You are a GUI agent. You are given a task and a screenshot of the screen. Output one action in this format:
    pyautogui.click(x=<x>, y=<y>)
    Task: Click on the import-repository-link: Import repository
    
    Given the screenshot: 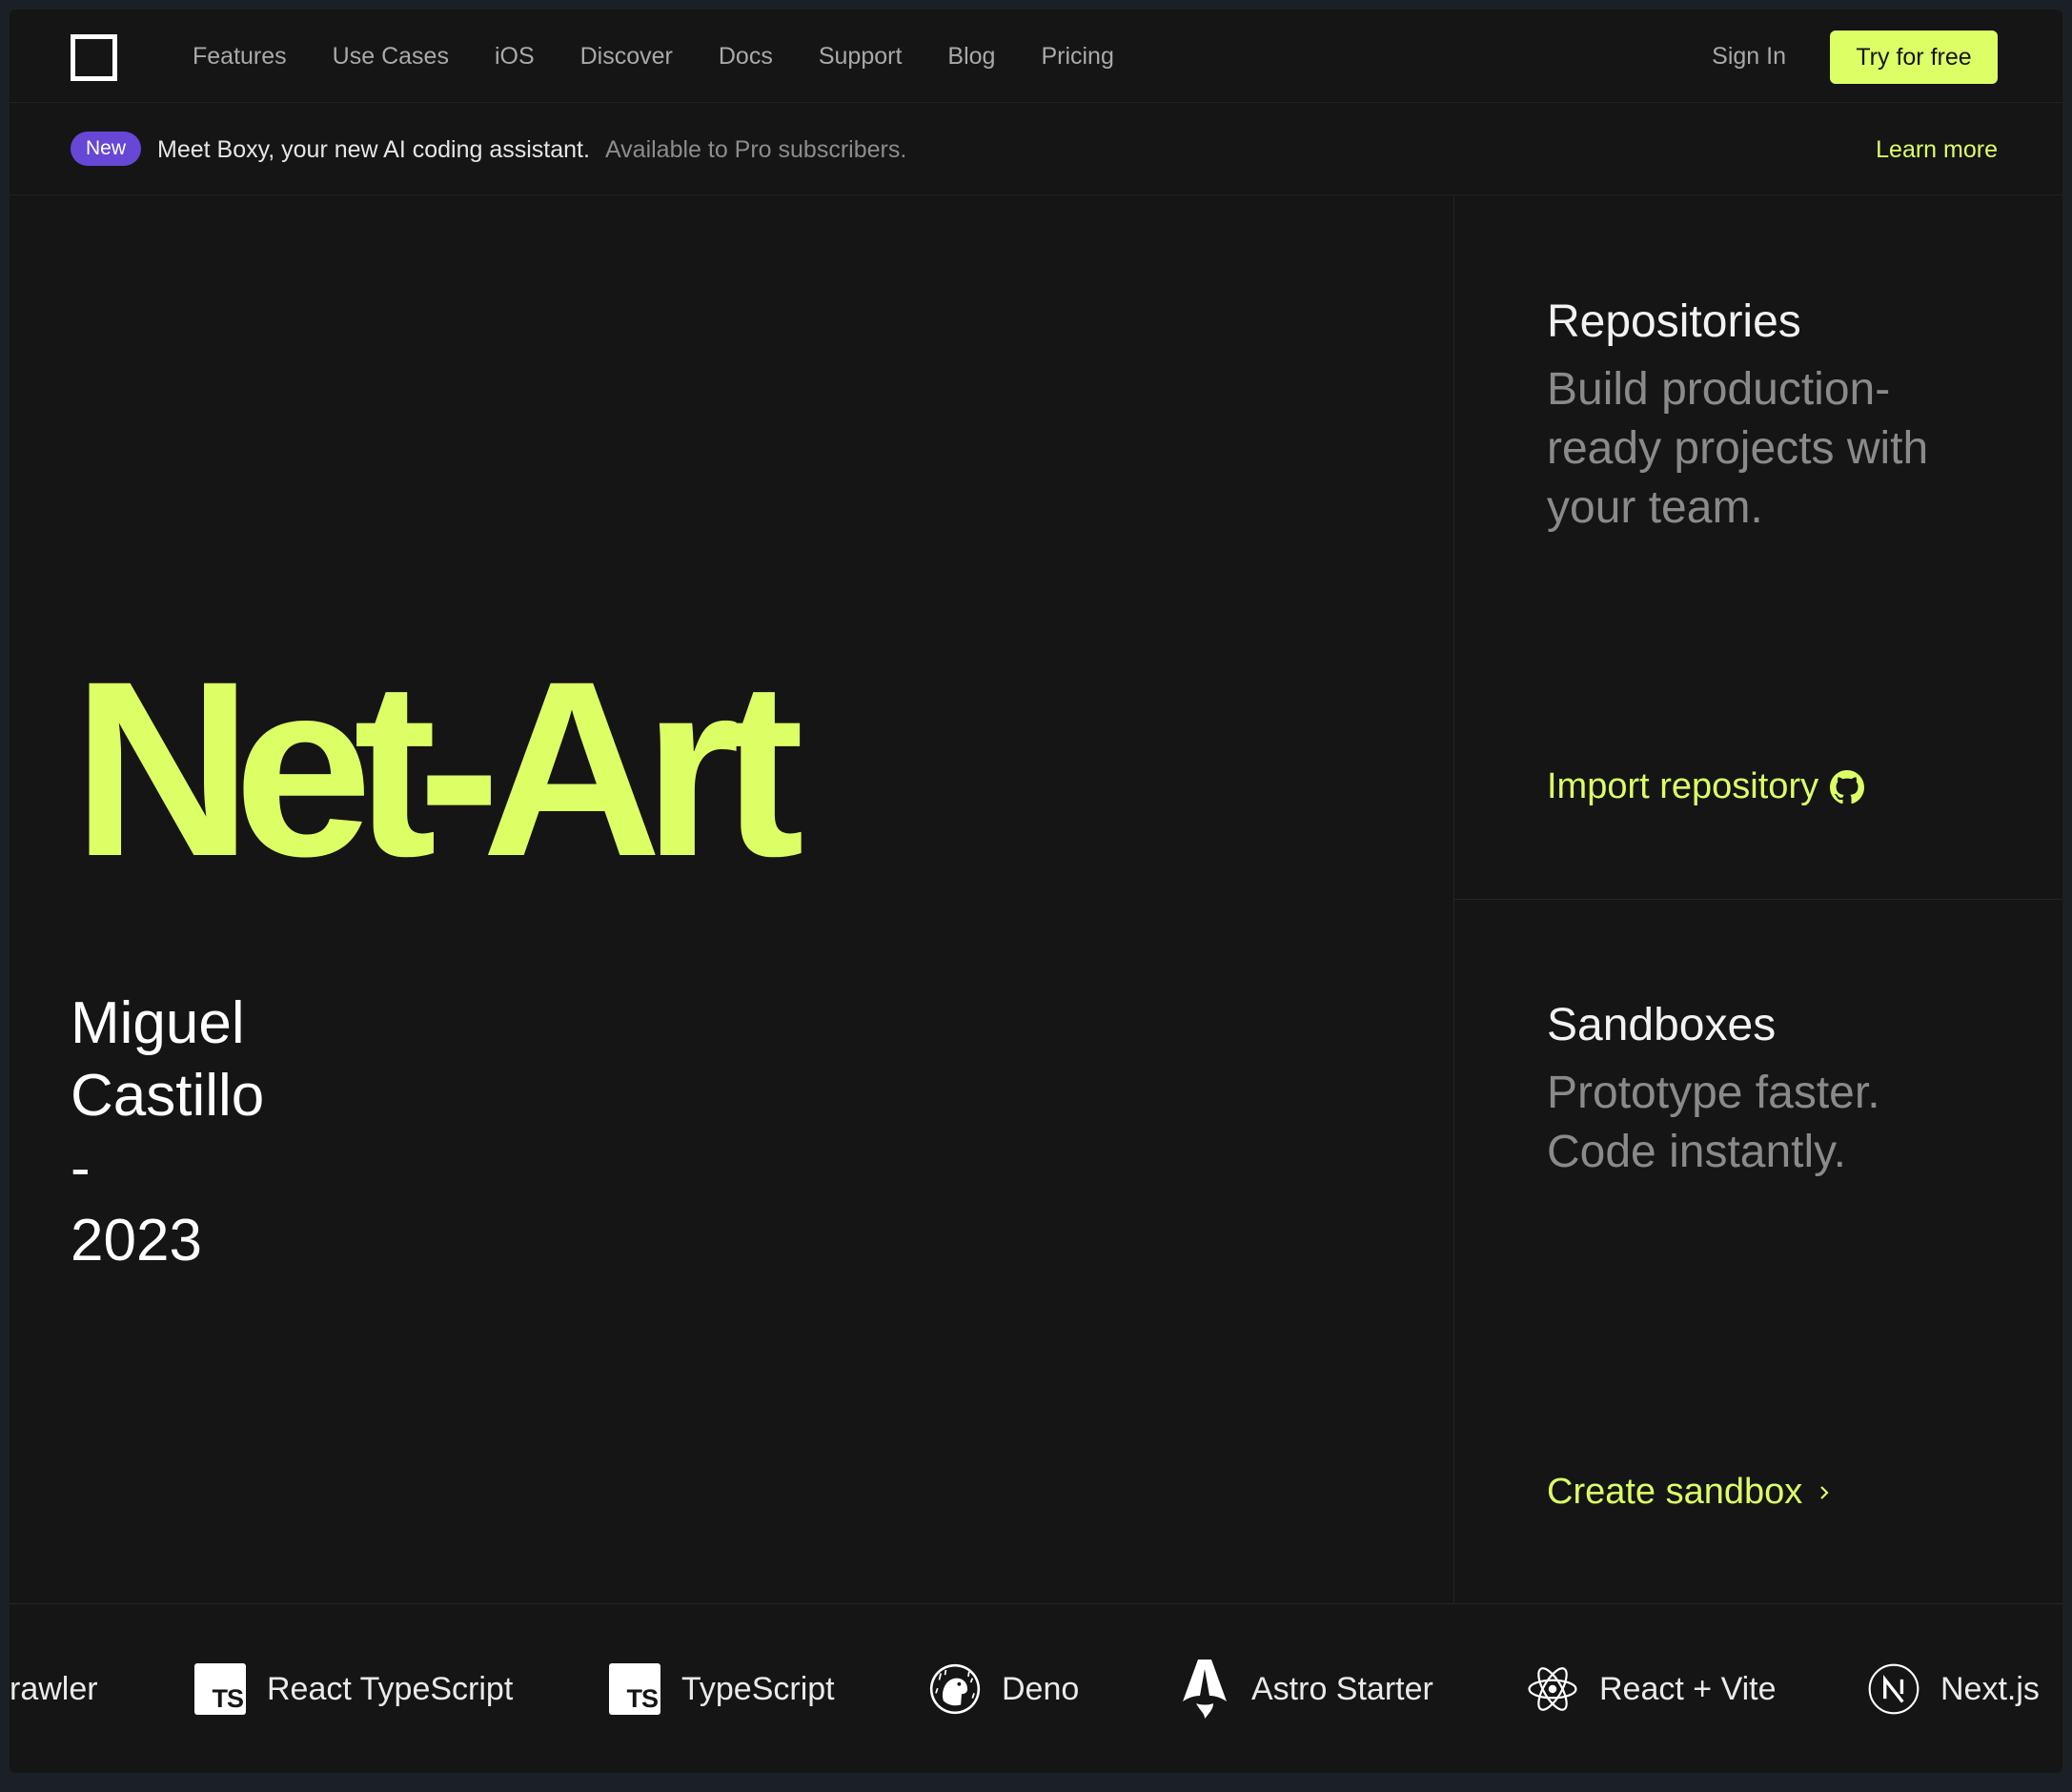 What is the action you would take?
    pyautogui.click(x=1706, y=786)
    